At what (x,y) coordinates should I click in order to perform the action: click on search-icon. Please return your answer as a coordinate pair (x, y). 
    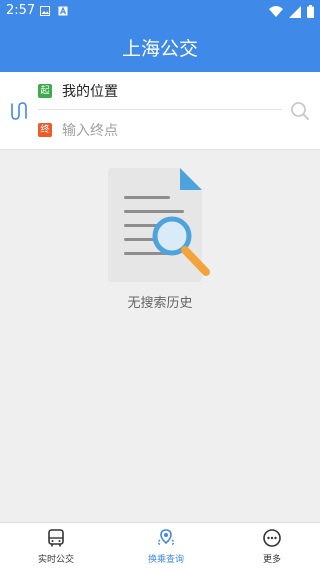
    Looking at the image, I should click on (300, 111).